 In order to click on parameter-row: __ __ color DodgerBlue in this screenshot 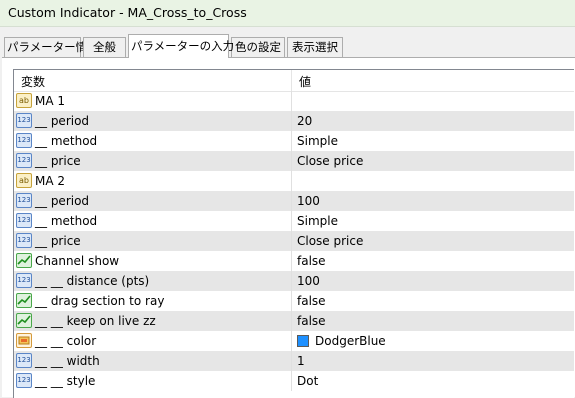, I will do `click(294, 341)`.